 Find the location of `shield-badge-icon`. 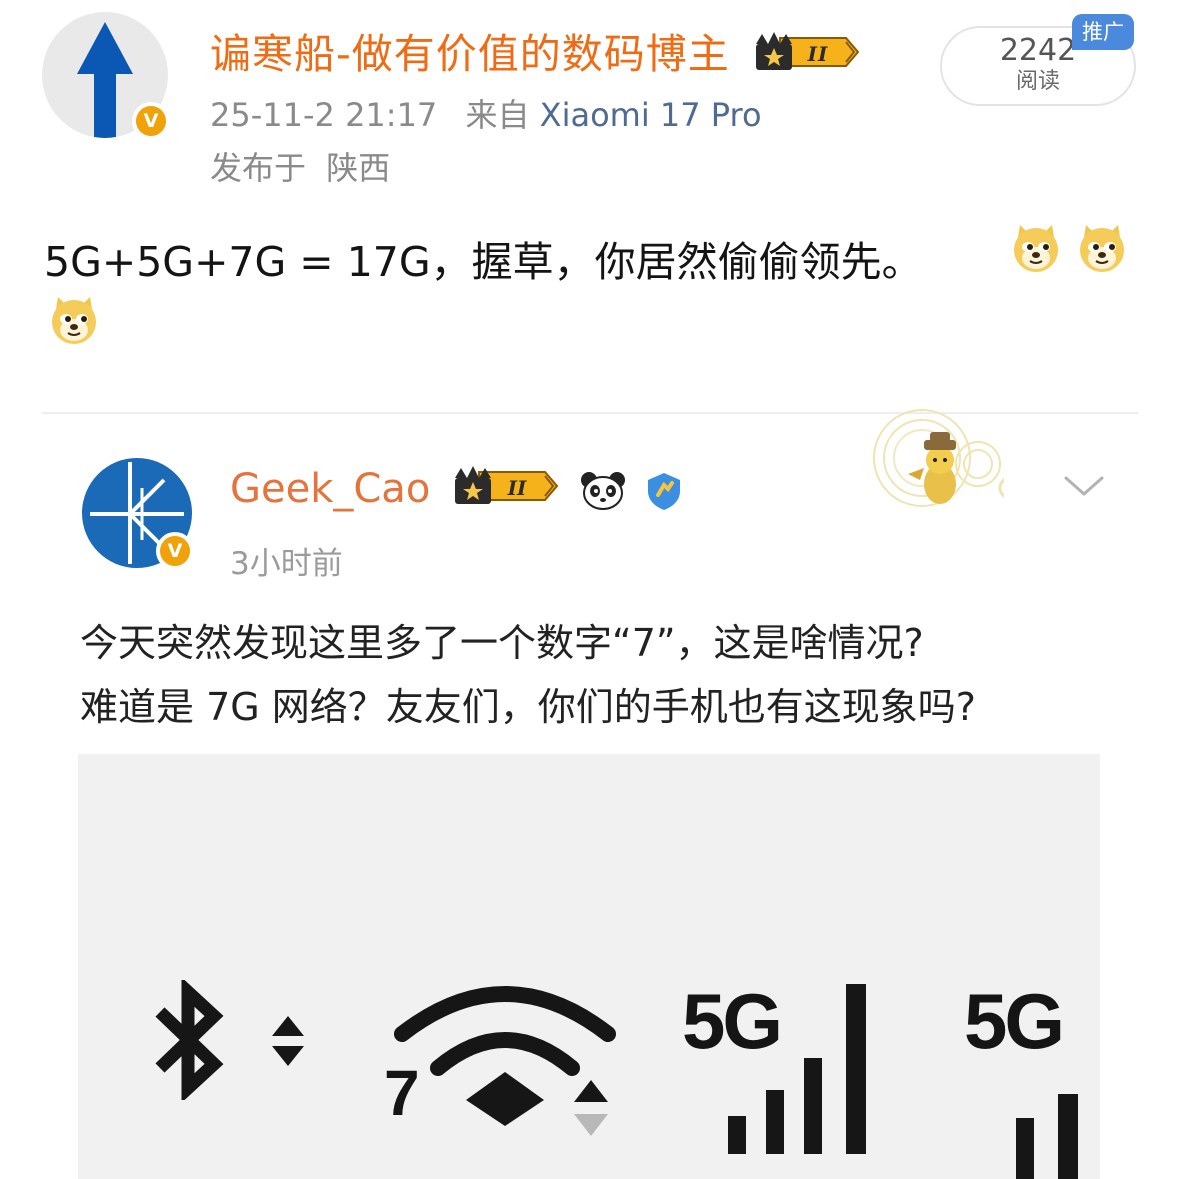

shield-badge-icon is located at coordinates (664, 491).